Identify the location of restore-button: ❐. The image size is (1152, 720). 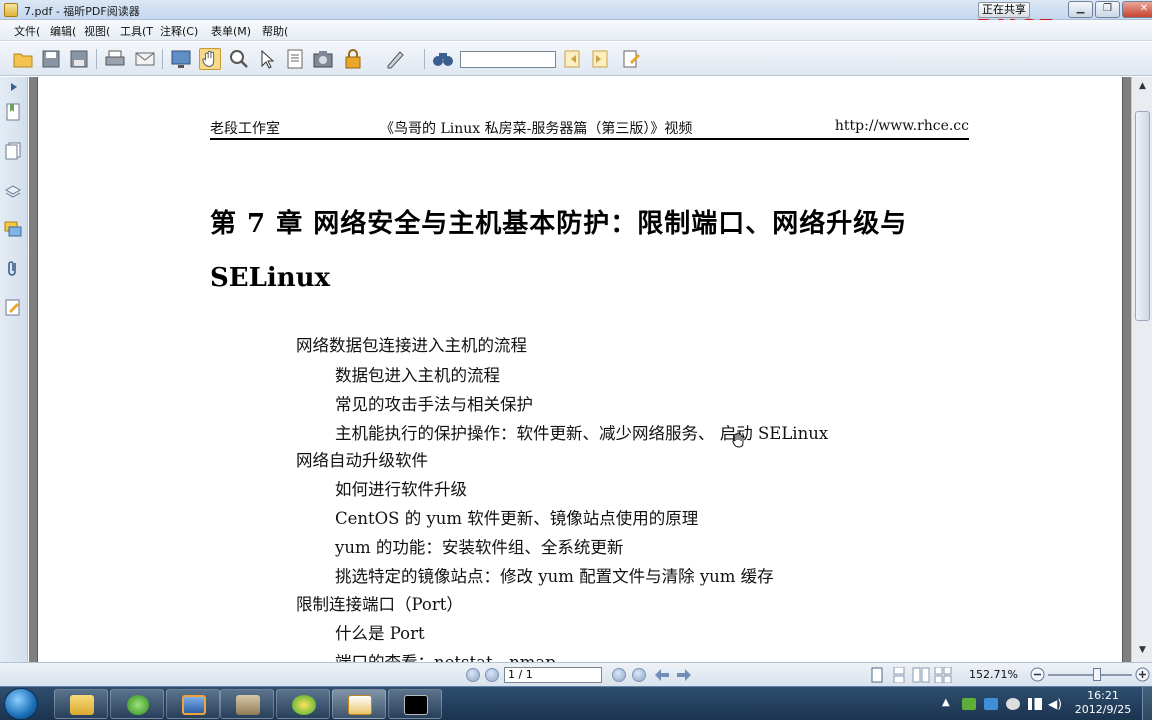
(1107, 9).